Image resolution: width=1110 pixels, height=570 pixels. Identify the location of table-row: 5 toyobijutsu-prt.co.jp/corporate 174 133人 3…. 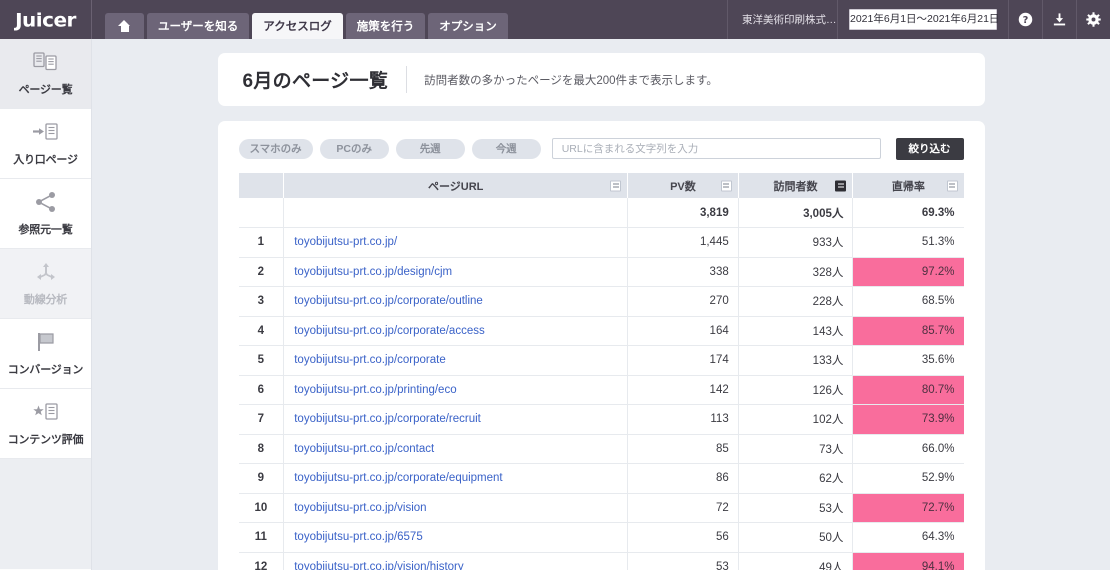
(601, 360).